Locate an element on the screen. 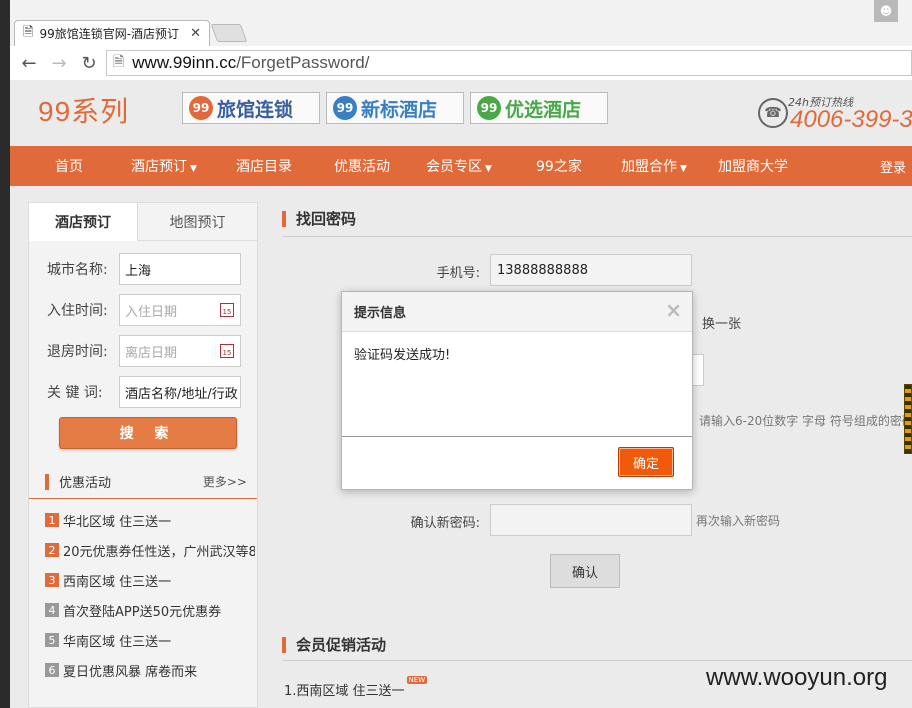 The image size is (912, 708). alert-dialog: 提示信息 × 验证码发送成功! 确定 is located at coordinates (517, 390).